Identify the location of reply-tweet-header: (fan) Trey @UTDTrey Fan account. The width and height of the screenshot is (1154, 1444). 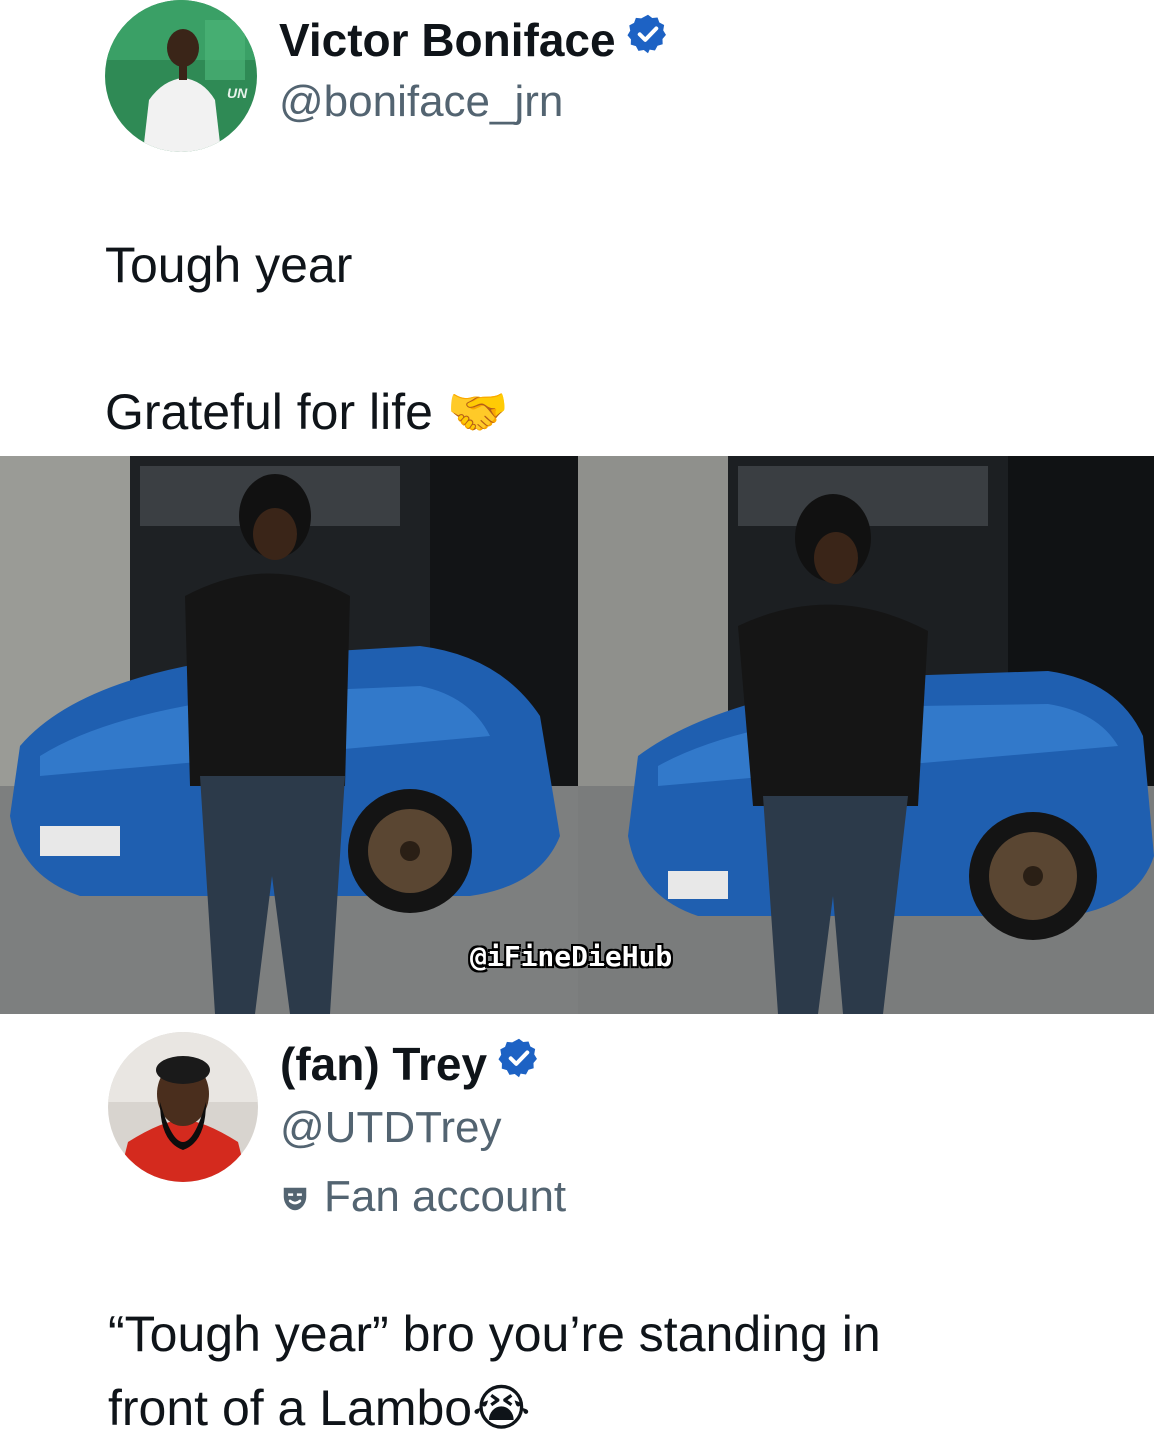
(337, 1131).